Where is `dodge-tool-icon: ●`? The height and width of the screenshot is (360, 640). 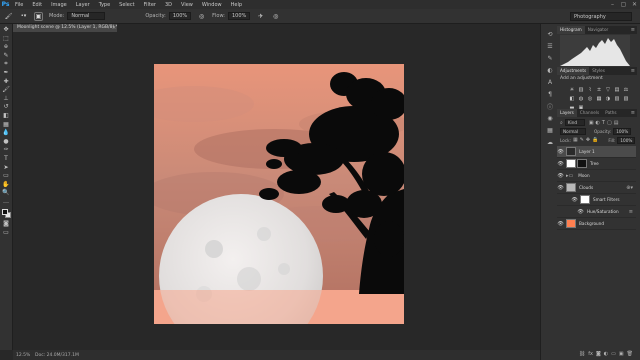 dodge-tool-icon: ● is located at coordinates (6, 142).